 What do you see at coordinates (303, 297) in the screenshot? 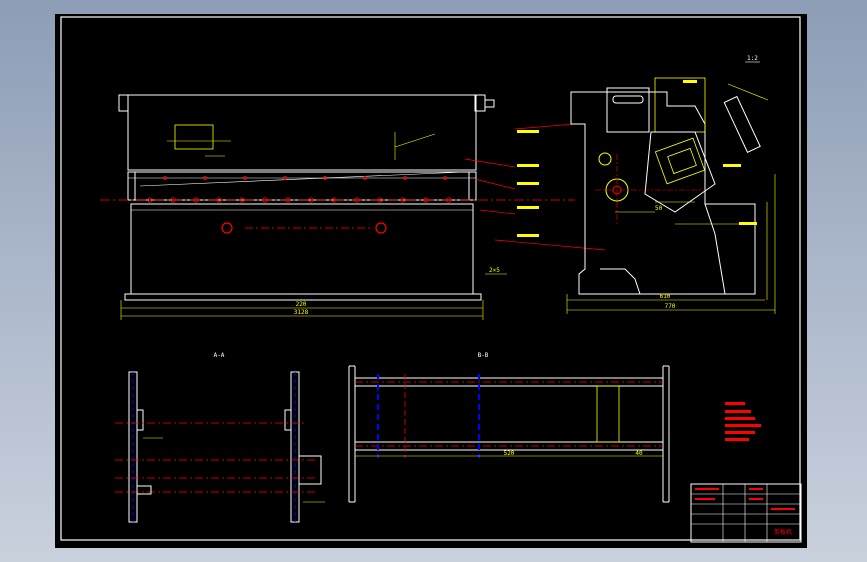
I see `base-plate` at bounding box center [303, 297].